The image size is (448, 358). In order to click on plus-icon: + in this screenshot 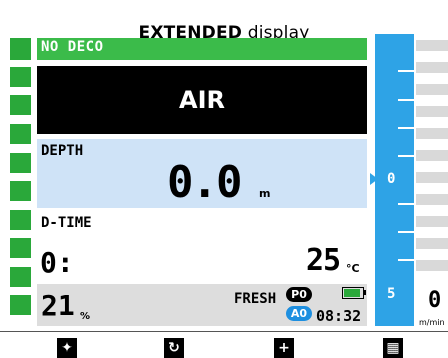, I will do `click(284, 348)`.